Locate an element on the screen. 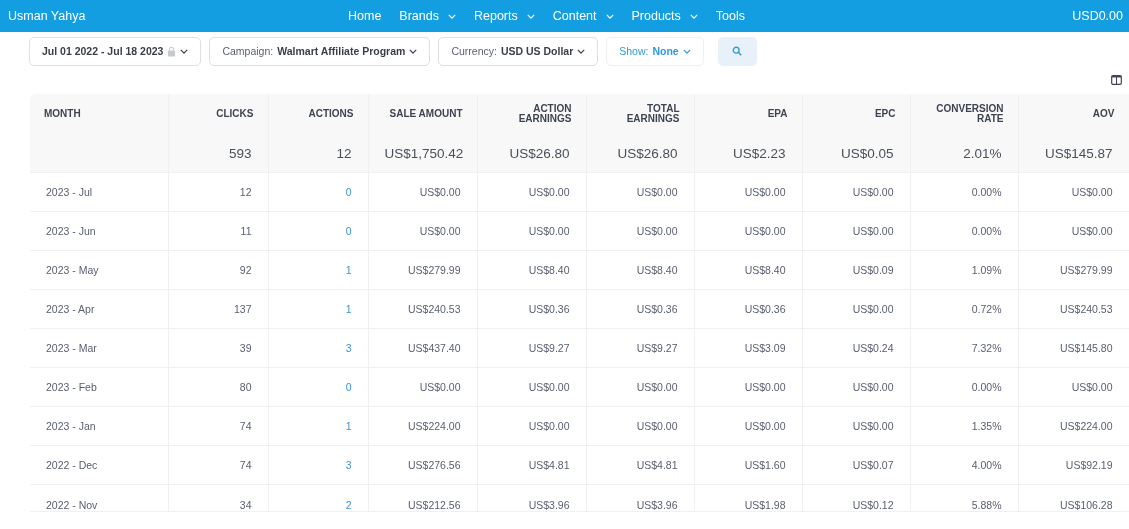  table-cell: 92 is located at coordinates (218, 270).